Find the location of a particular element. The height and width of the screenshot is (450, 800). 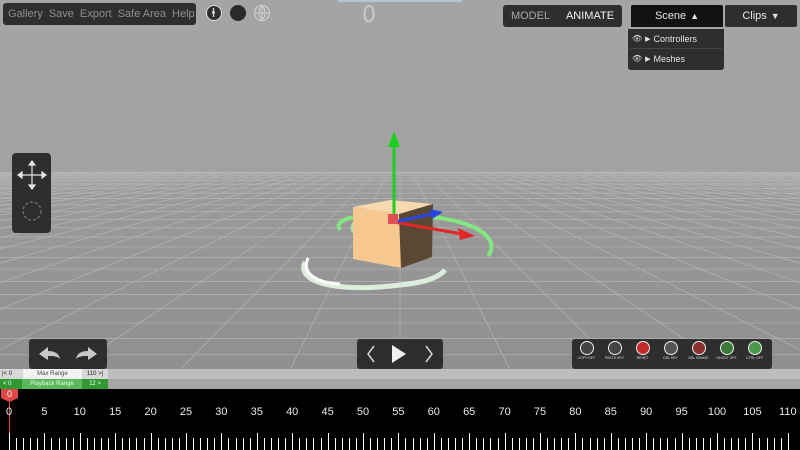

scene-dropdown: 👁 ▶ Controllers 👁 ▶ Meshes is located at coordinates (676, 49).